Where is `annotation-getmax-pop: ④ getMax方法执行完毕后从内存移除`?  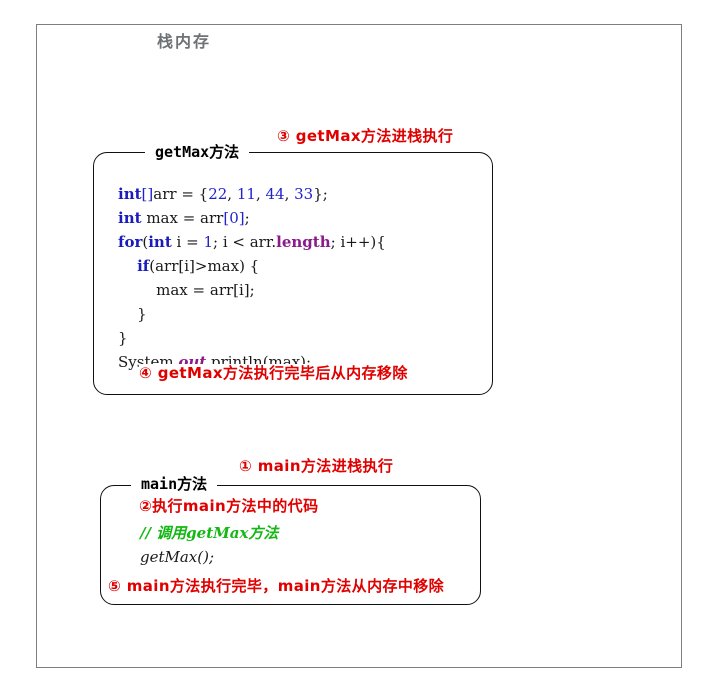 annotation-getmax-pop: ④ getMax方法执行完毕后从内存移除 is located at coordinates (273, 373).